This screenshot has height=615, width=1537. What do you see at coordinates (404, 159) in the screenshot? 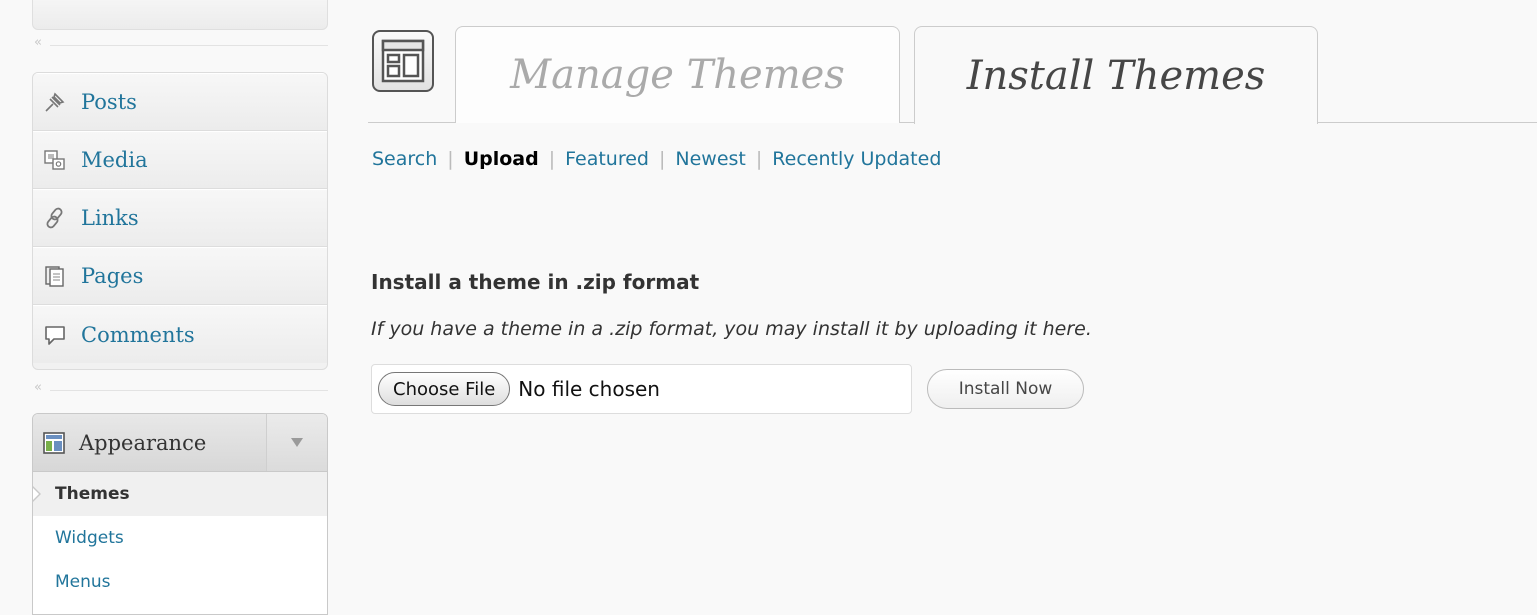
I see `subnav-search: Search` at bounding box center [404, 159].